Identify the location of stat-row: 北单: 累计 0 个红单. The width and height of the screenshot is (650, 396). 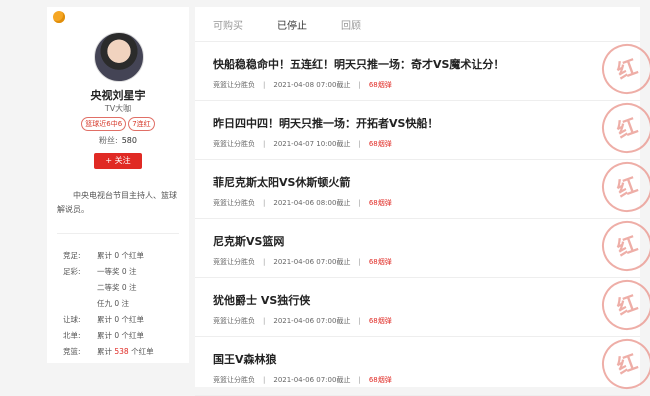
(108, 336).